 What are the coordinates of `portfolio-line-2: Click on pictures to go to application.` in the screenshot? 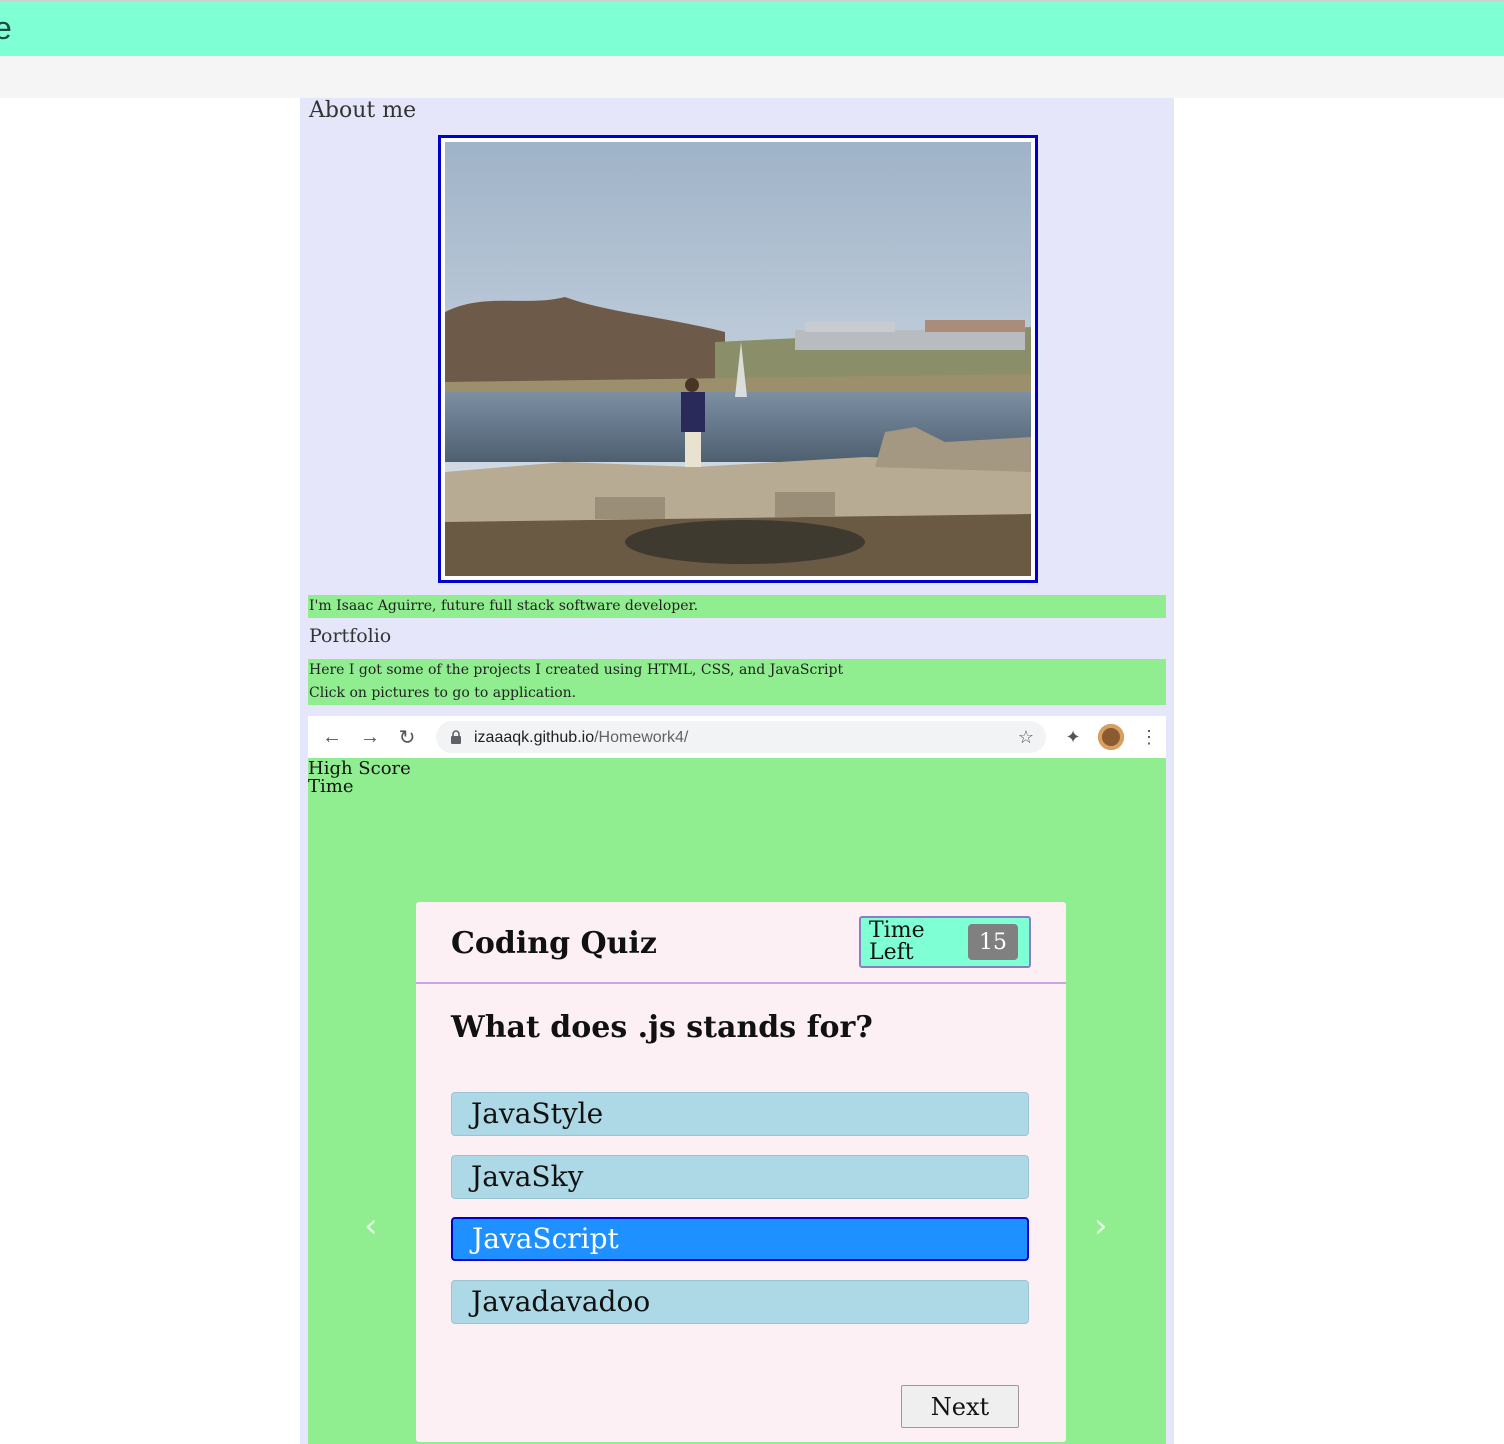 It's located at (443, 693).